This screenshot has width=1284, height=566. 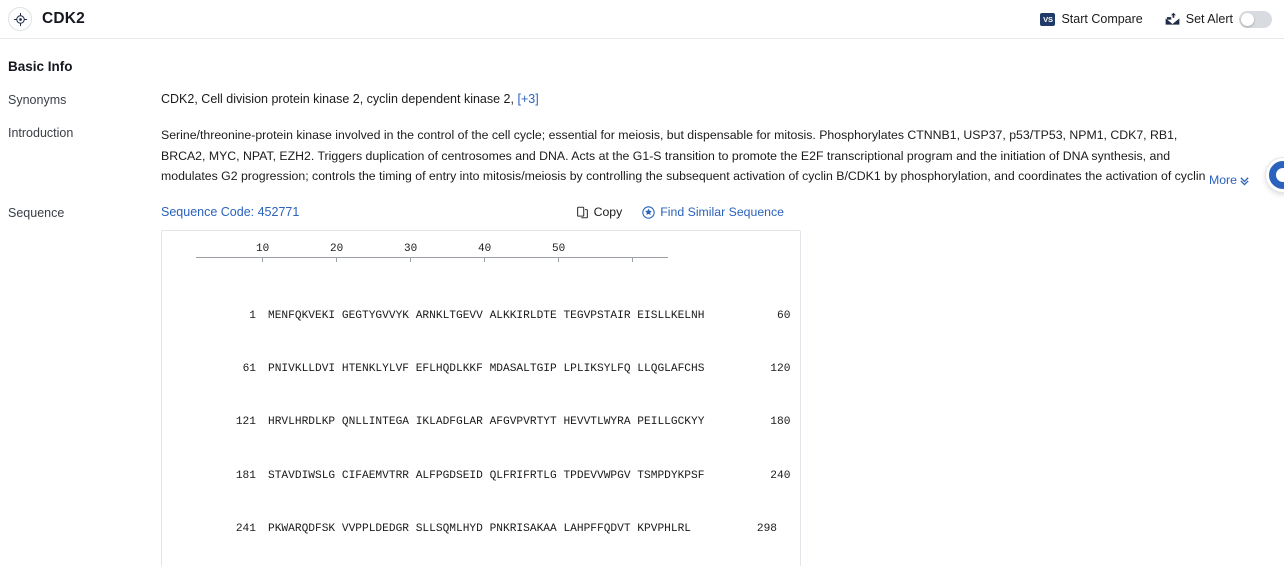 I want to click on seq-chunk: HEVVTLWYRA, so click(x=597, y=422).